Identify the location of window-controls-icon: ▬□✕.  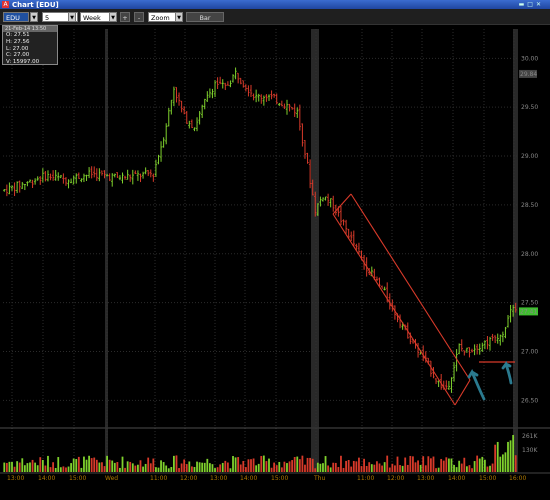
(531, 4).